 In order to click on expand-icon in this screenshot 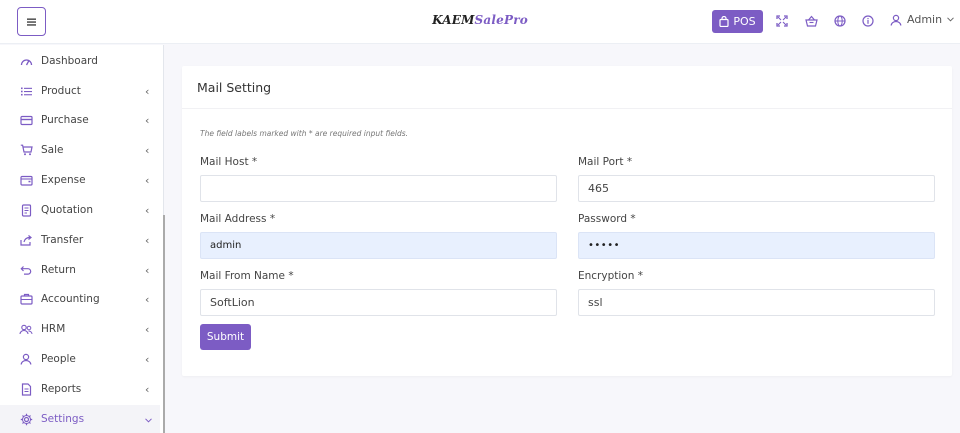, I will do `click(782, 21)`.